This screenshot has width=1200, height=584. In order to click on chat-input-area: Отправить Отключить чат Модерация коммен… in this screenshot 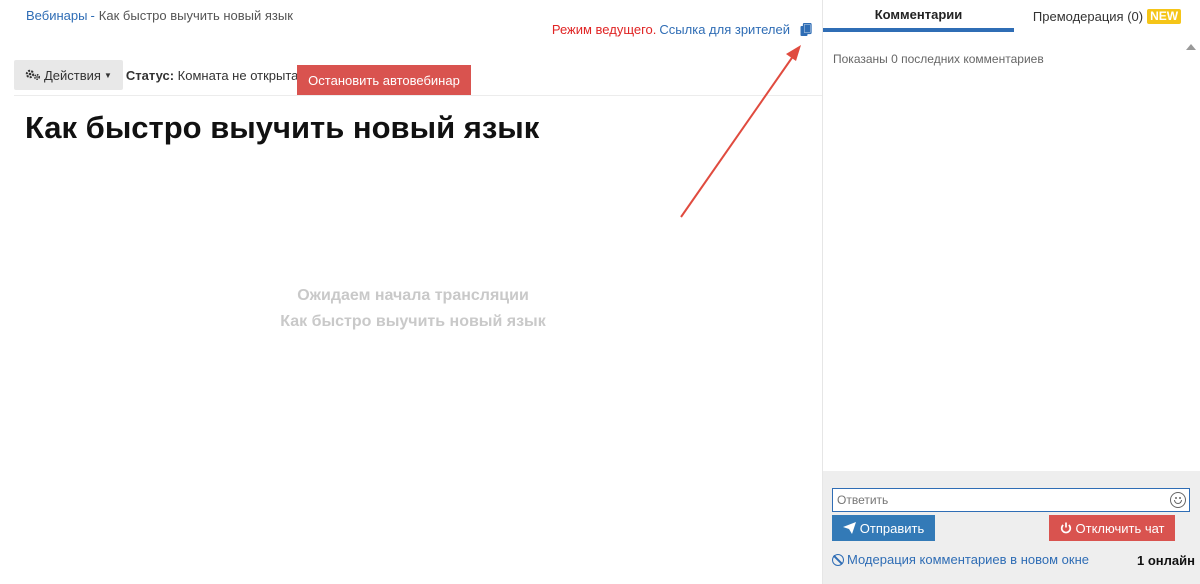, I will do `click(1011, 527)`.